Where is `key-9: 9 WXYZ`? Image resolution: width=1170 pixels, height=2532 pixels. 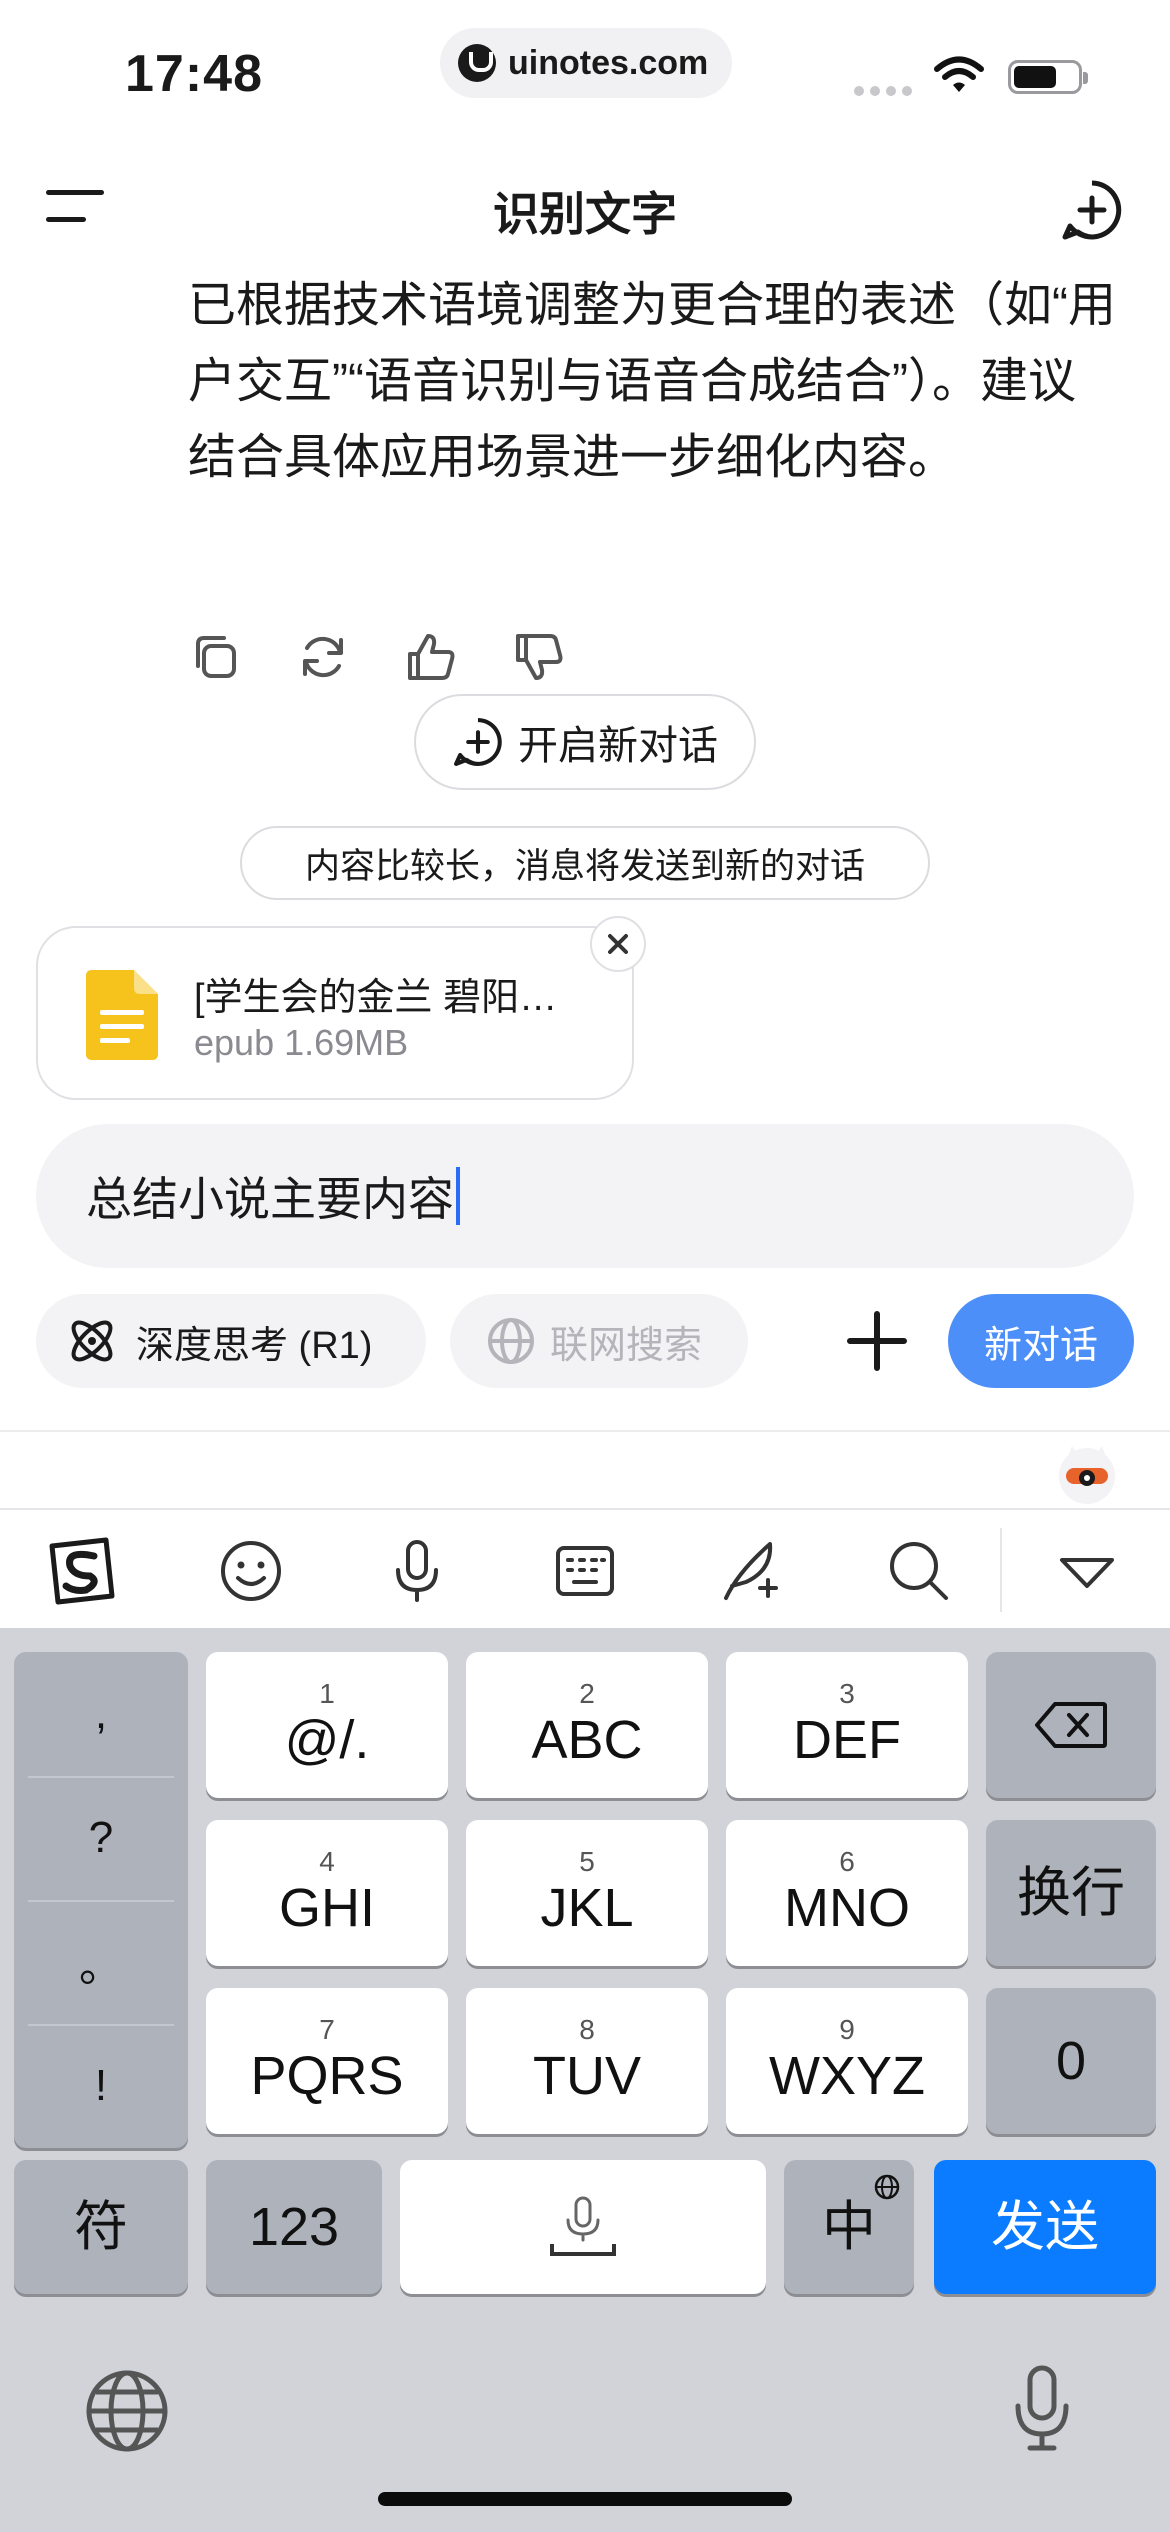
key-9: 9 WXYZ is located at coordinates (847, 2061).